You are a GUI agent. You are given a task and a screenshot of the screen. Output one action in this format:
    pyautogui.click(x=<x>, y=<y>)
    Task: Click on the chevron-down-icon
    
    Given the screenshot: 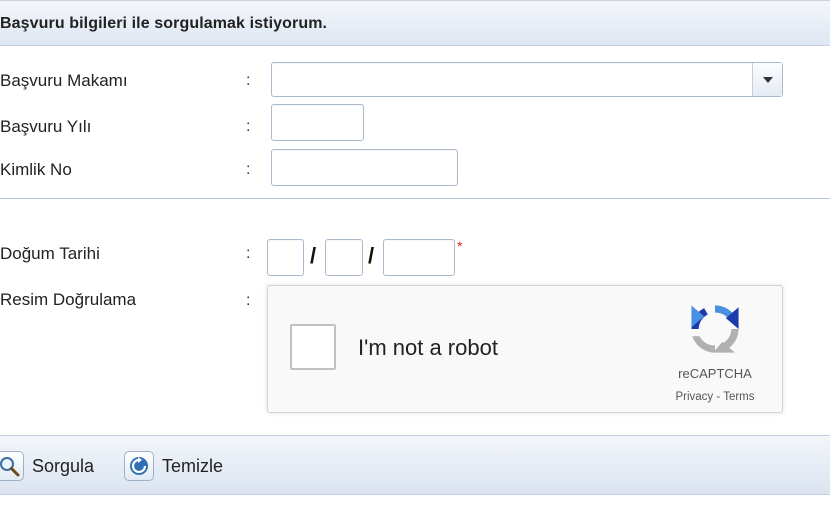 What is the action you would take?
    pyautogui.click(x=767, y=79)
    